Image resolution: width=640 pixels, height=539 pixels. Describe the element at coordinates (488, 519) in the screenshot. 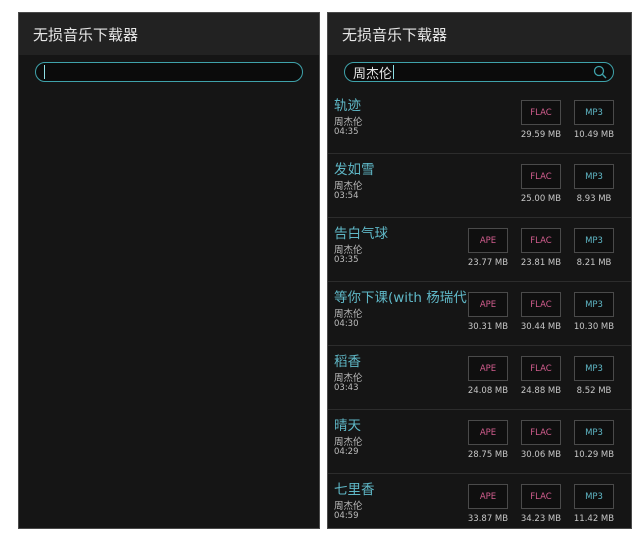

I see `ape-size: 33.87 MB` at that location.